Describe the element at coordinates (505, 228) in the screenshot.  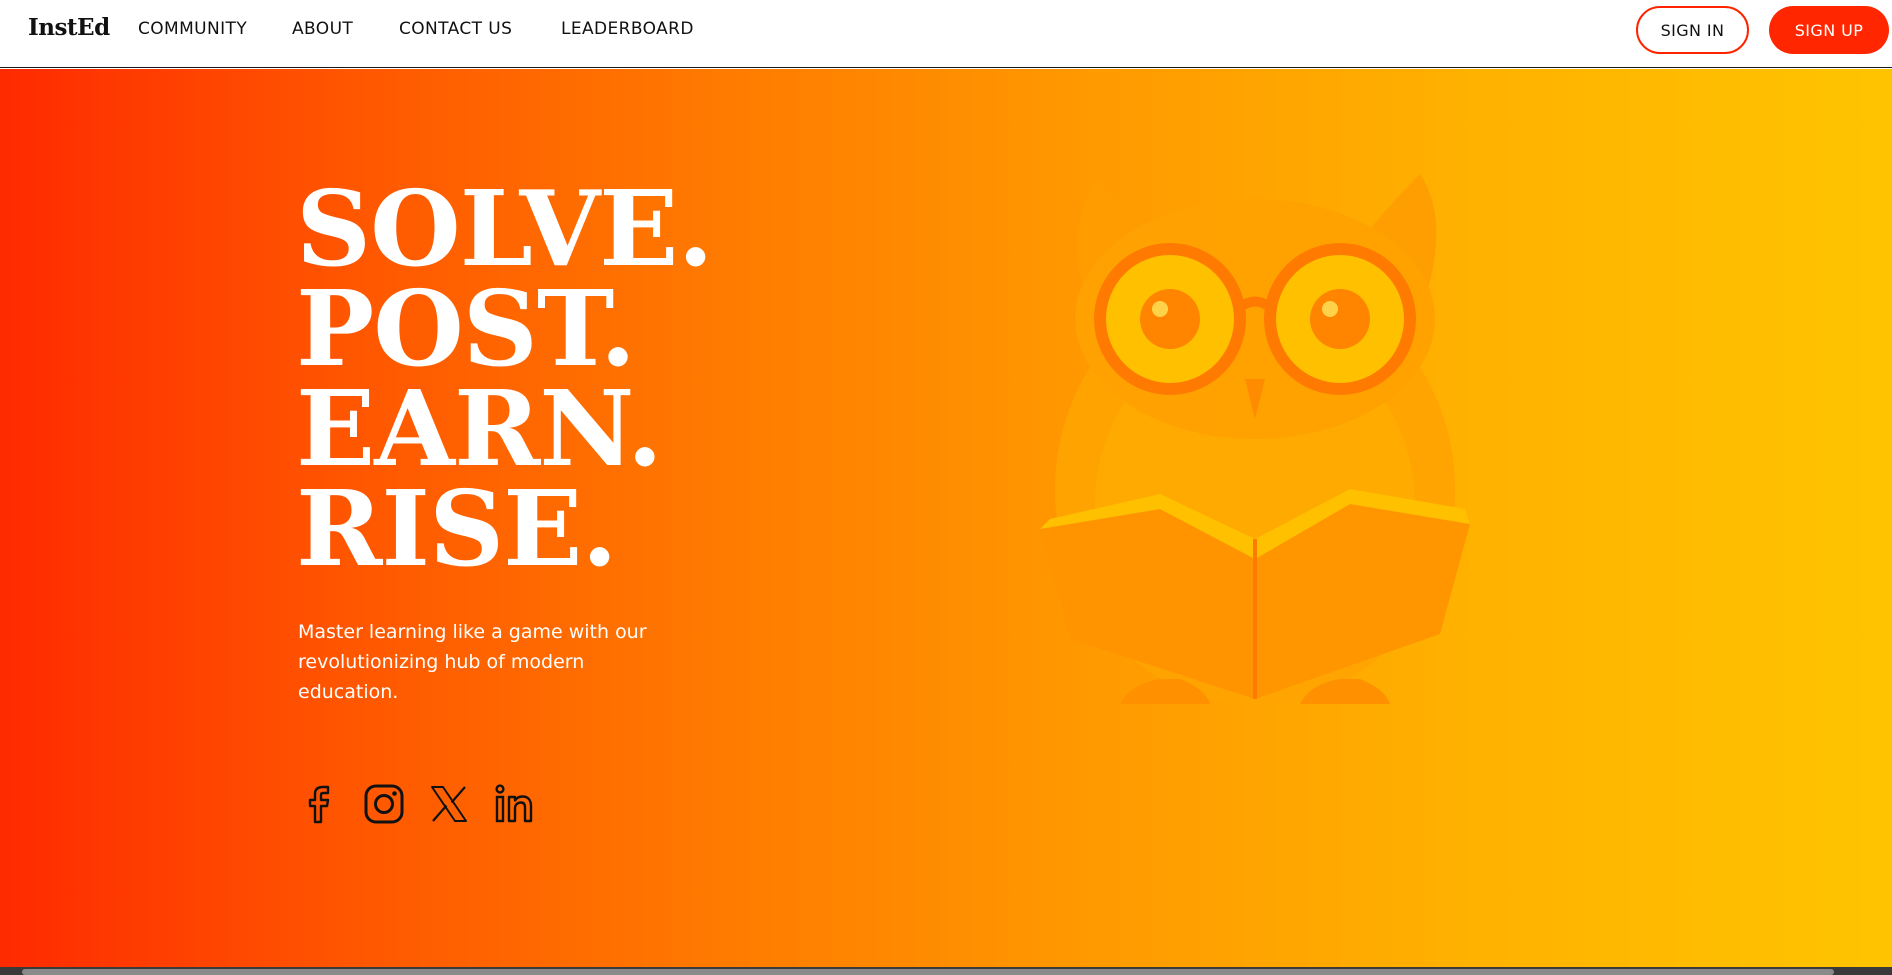
I see `headline-line-solve: SOLVE.` at that location.